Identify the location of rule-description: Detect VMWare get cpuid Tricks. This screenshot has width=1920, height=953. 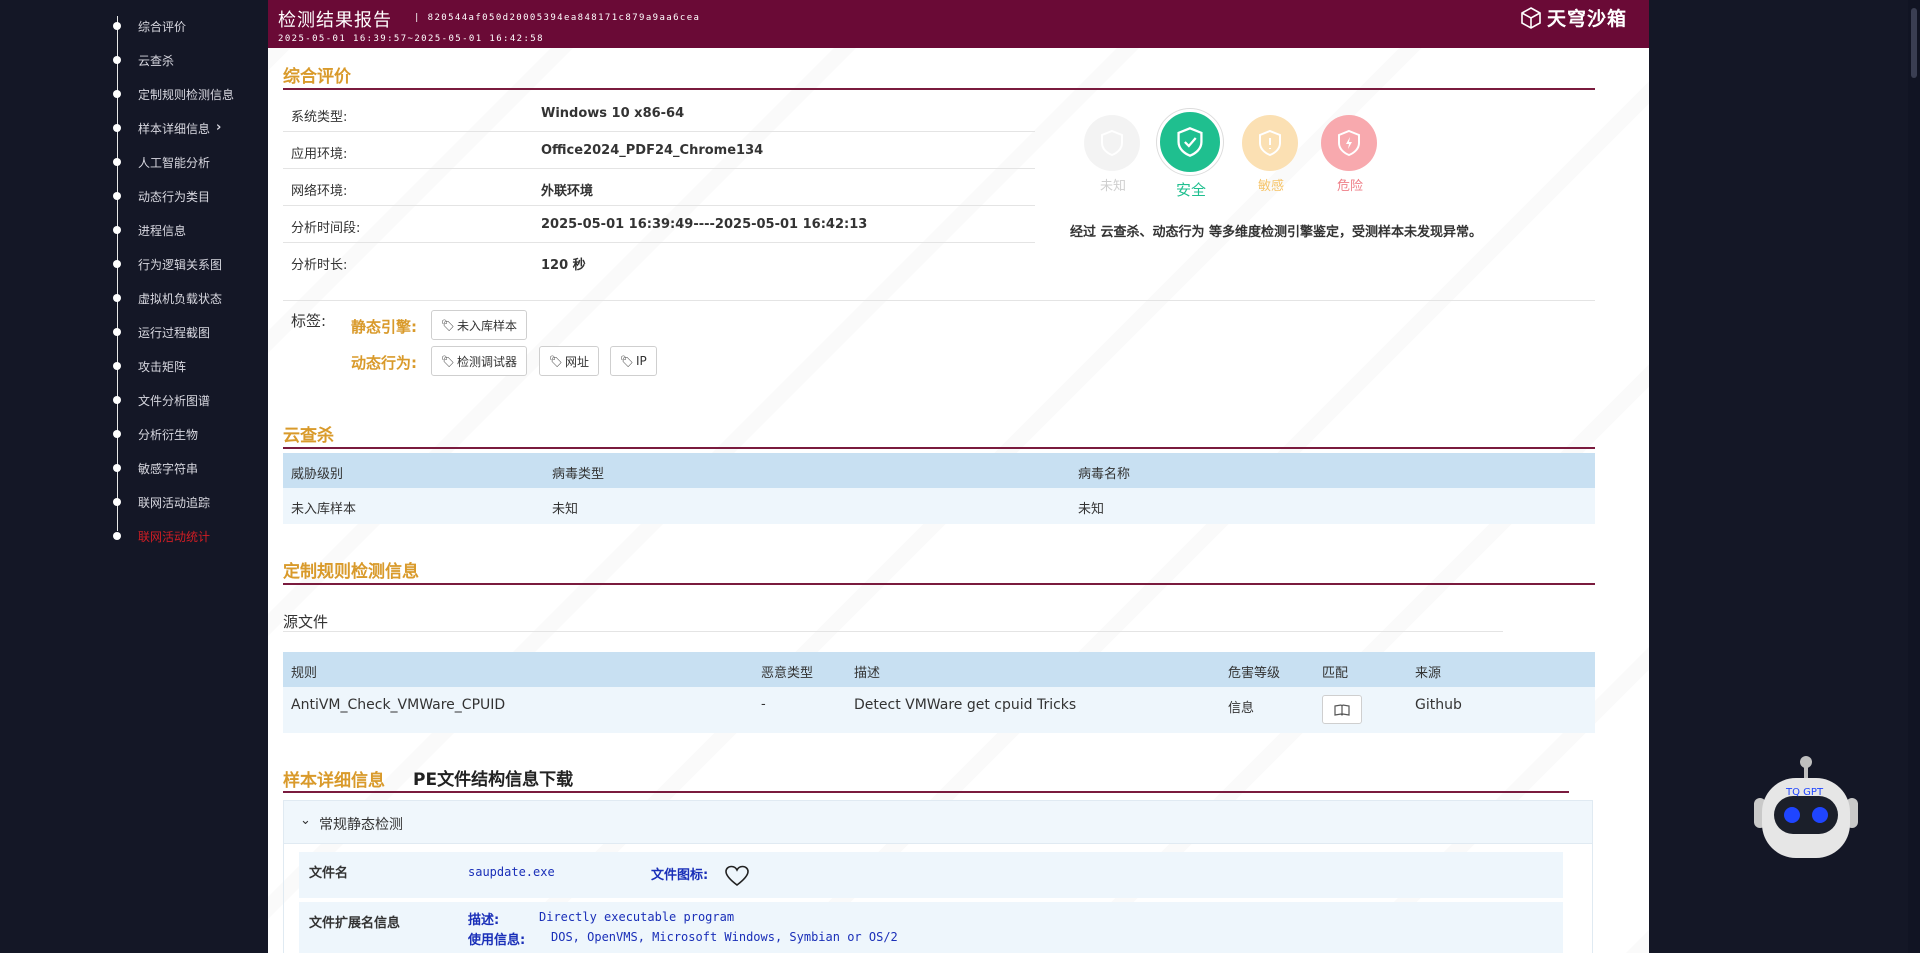
(965, 705).